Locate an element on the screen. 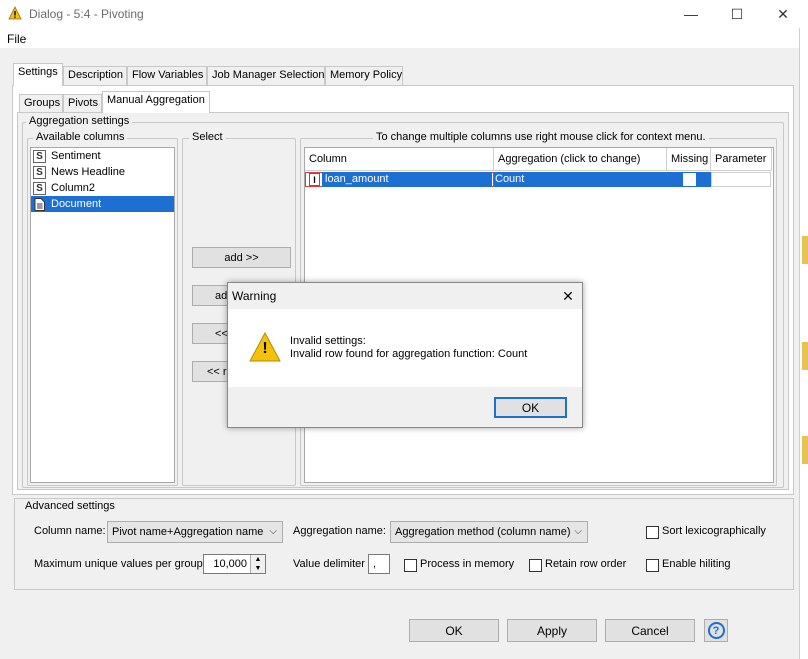 The height and width of the screenshot is (659, 808). column-cell-value: loan_amount is located at coordinates (407, 179).